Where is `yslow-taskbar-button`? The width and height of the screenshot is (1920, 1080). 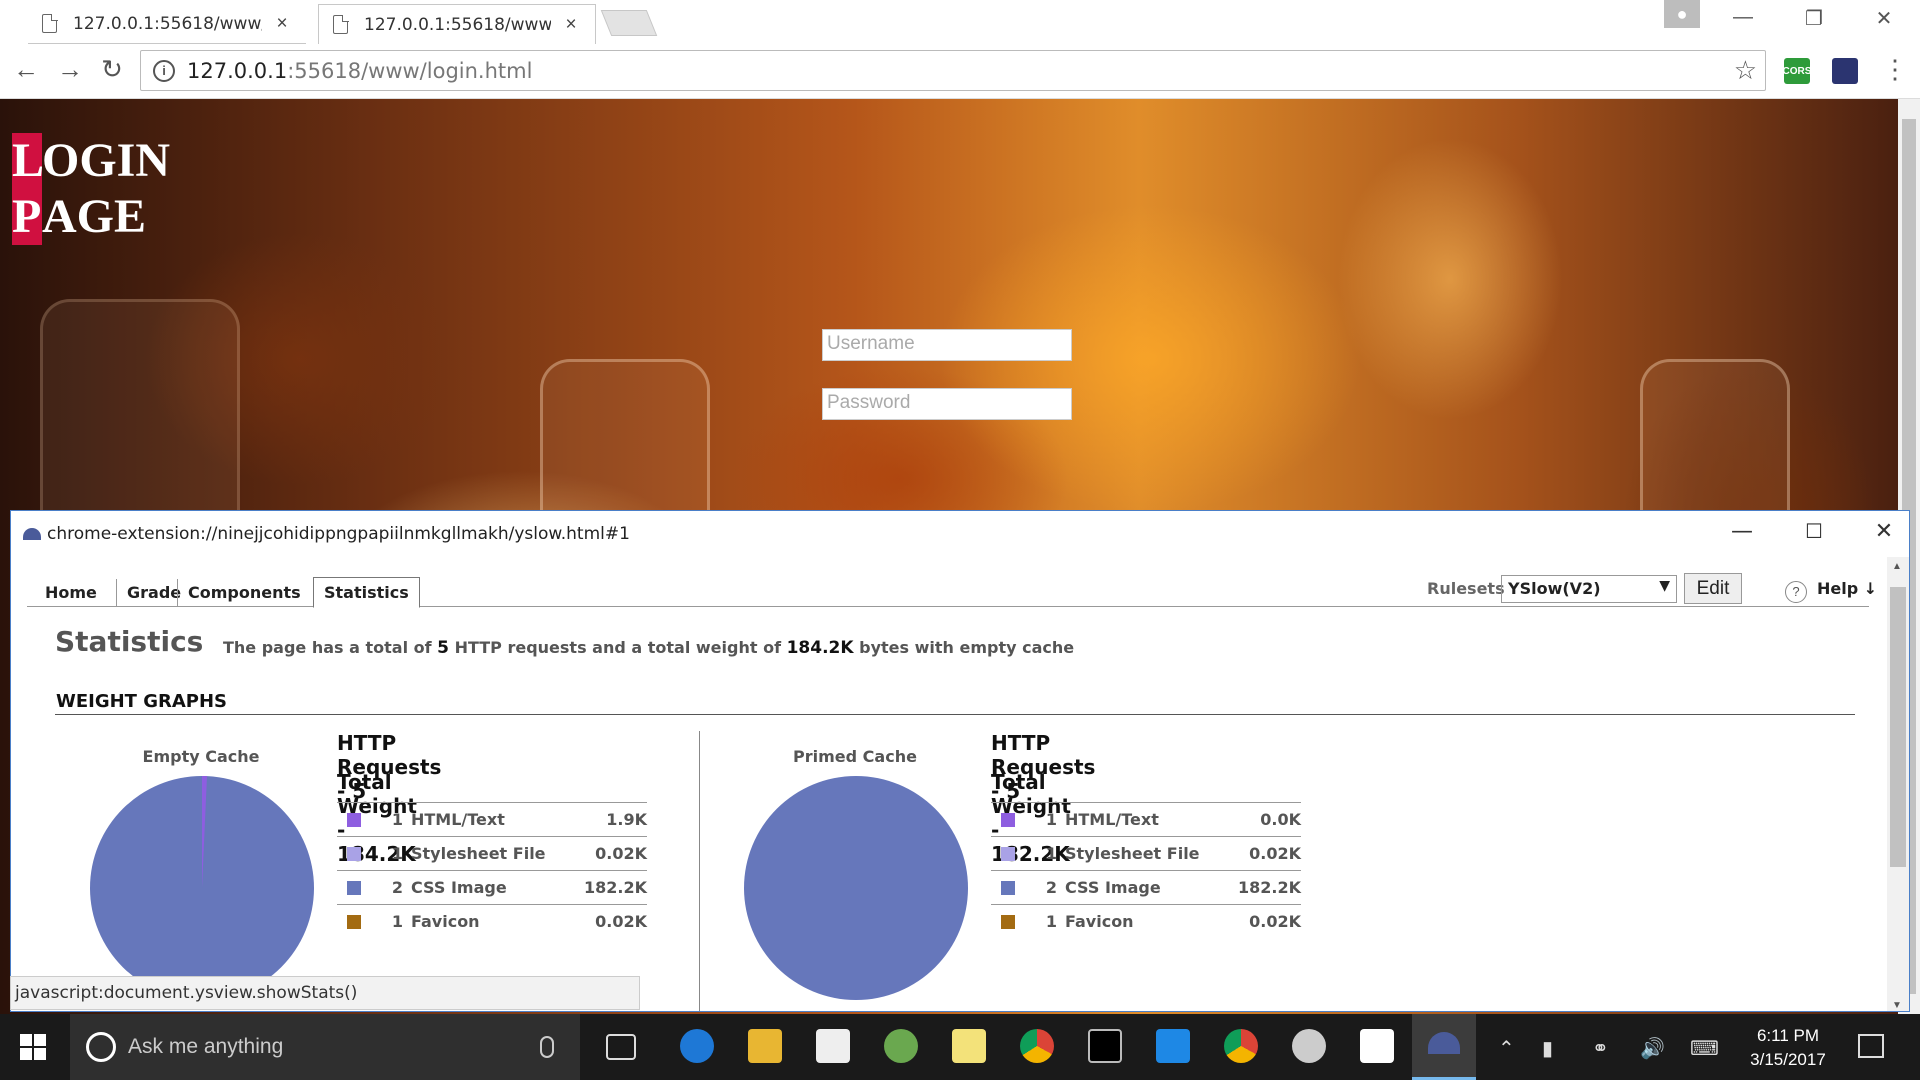
yslow-taskbar-button is located at coordinates (1444, 1047).